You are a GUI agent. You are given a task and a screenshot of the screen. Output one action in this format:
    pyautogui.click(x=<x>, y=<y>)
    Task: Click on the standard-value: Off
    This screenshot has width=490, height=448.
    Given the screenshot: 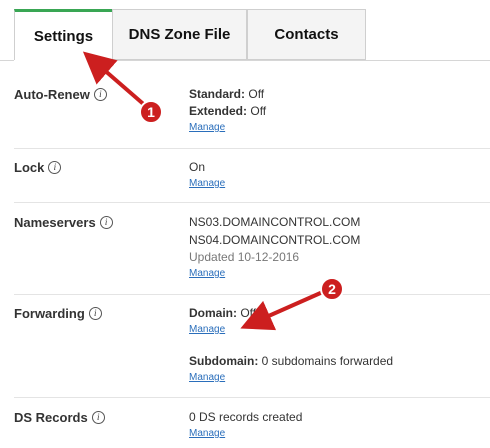 What is the action you would take?
    pyautogui.click(x=256, y=94)
    